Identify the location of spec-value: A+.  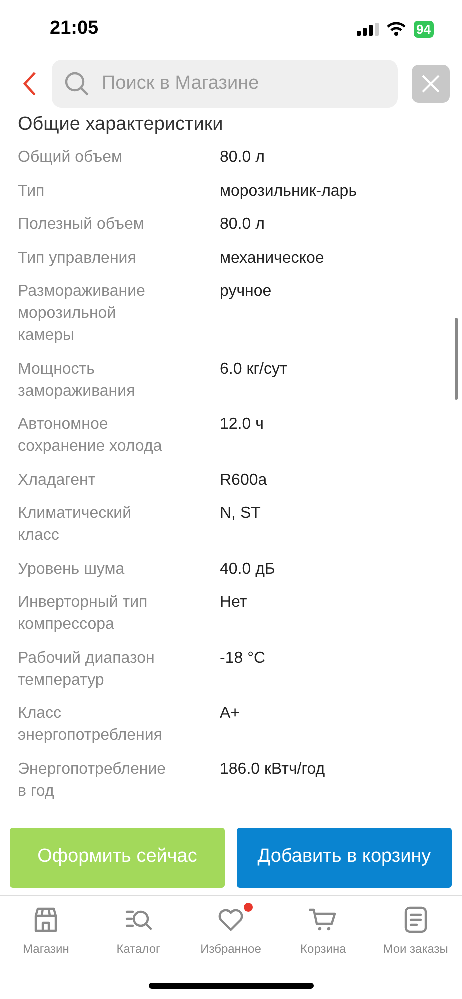
(230, 714).